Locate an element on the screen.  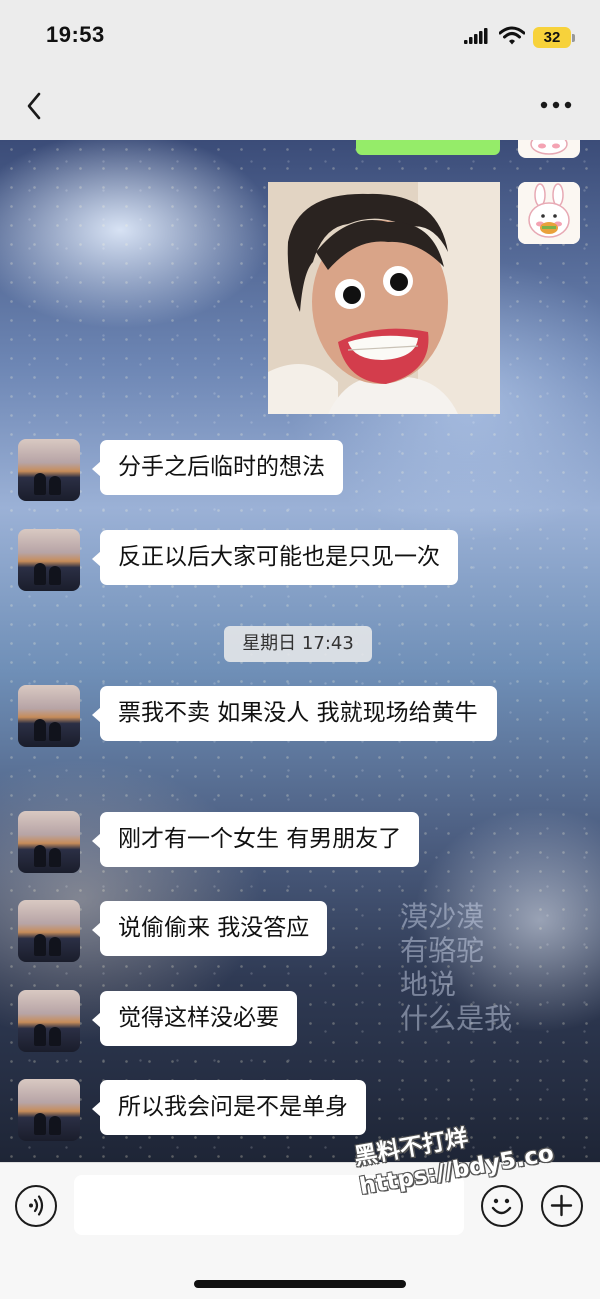
received-message: 说偷偷来 我没答应 is located at coordinates (209, 928).